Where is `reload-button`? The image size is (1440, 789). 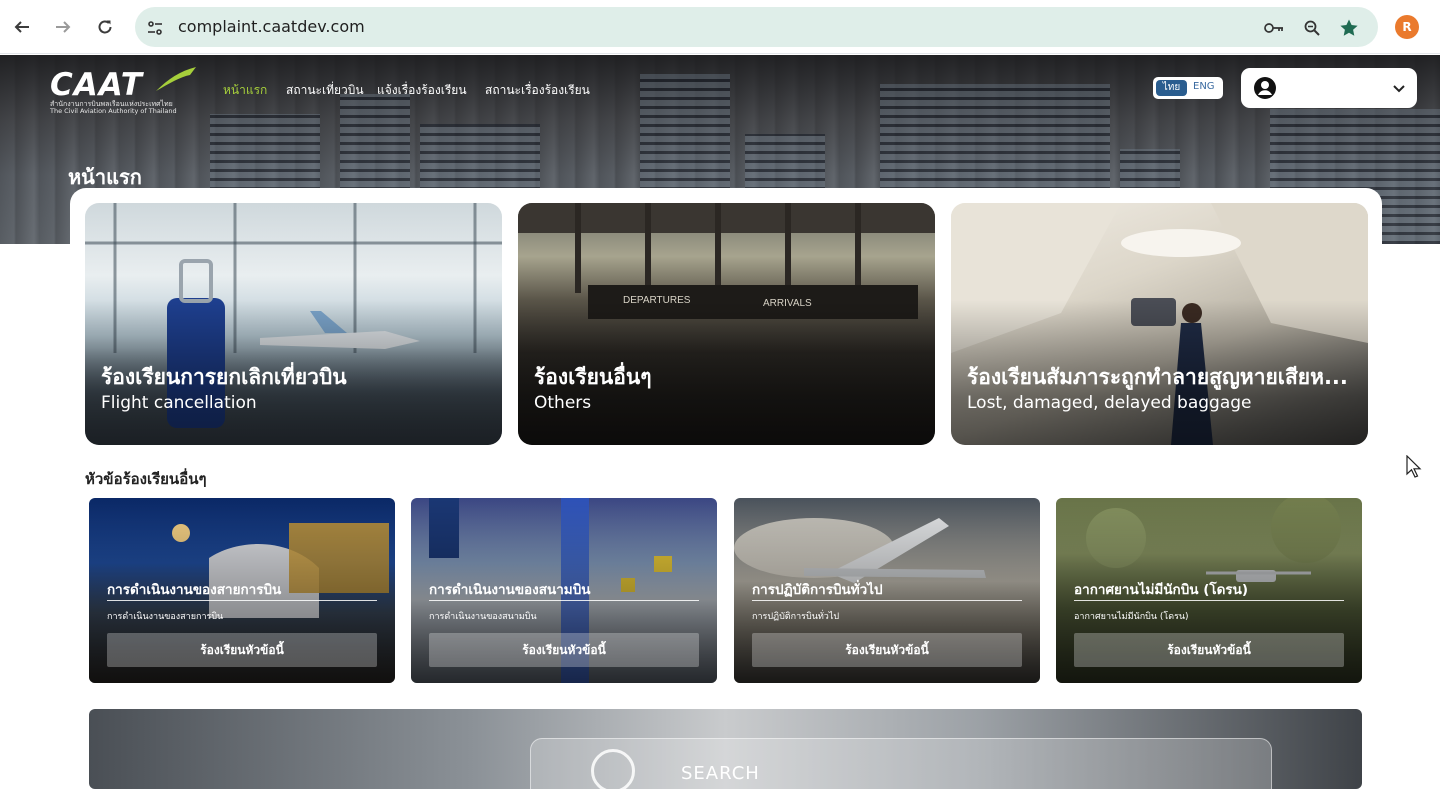
reload-button is located at coordinates (105, 27).